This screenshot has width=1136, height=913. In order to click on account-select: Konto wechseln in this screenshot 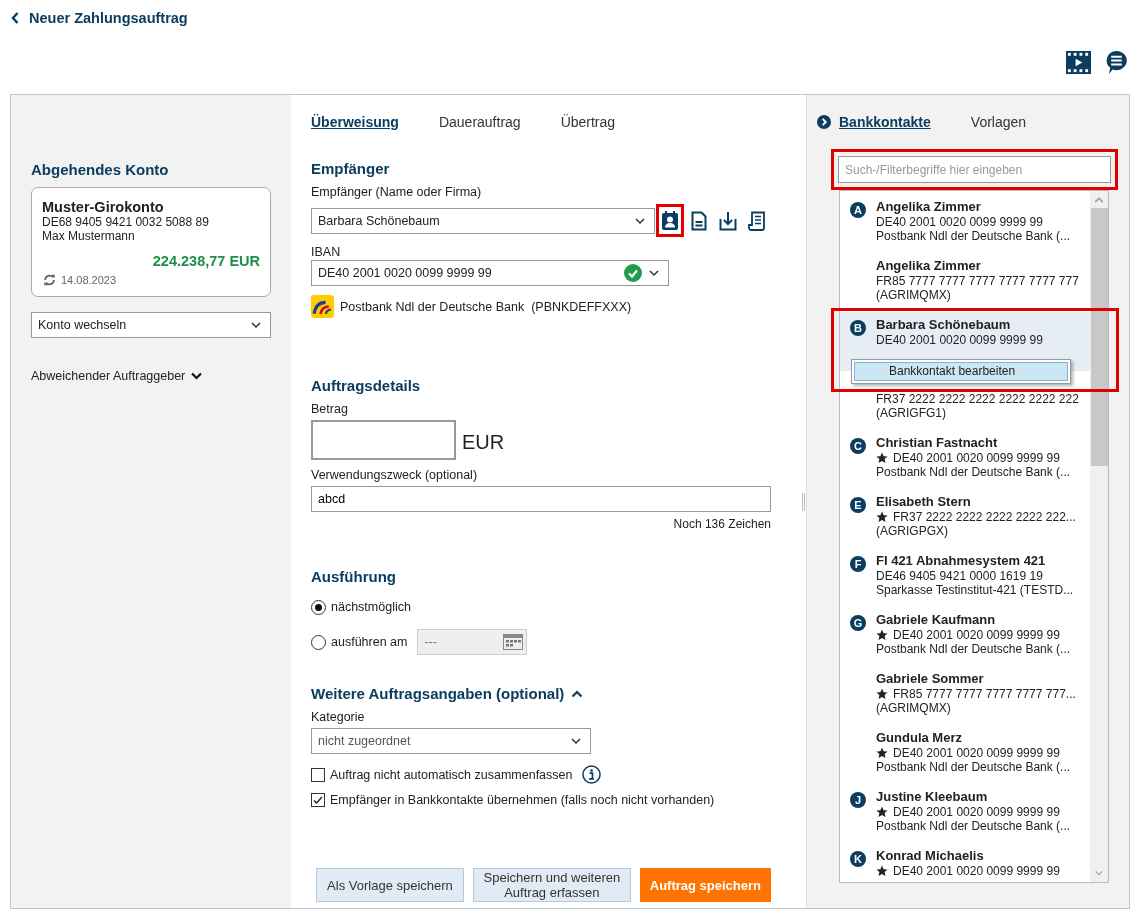, I will do `click(151, 325)`.